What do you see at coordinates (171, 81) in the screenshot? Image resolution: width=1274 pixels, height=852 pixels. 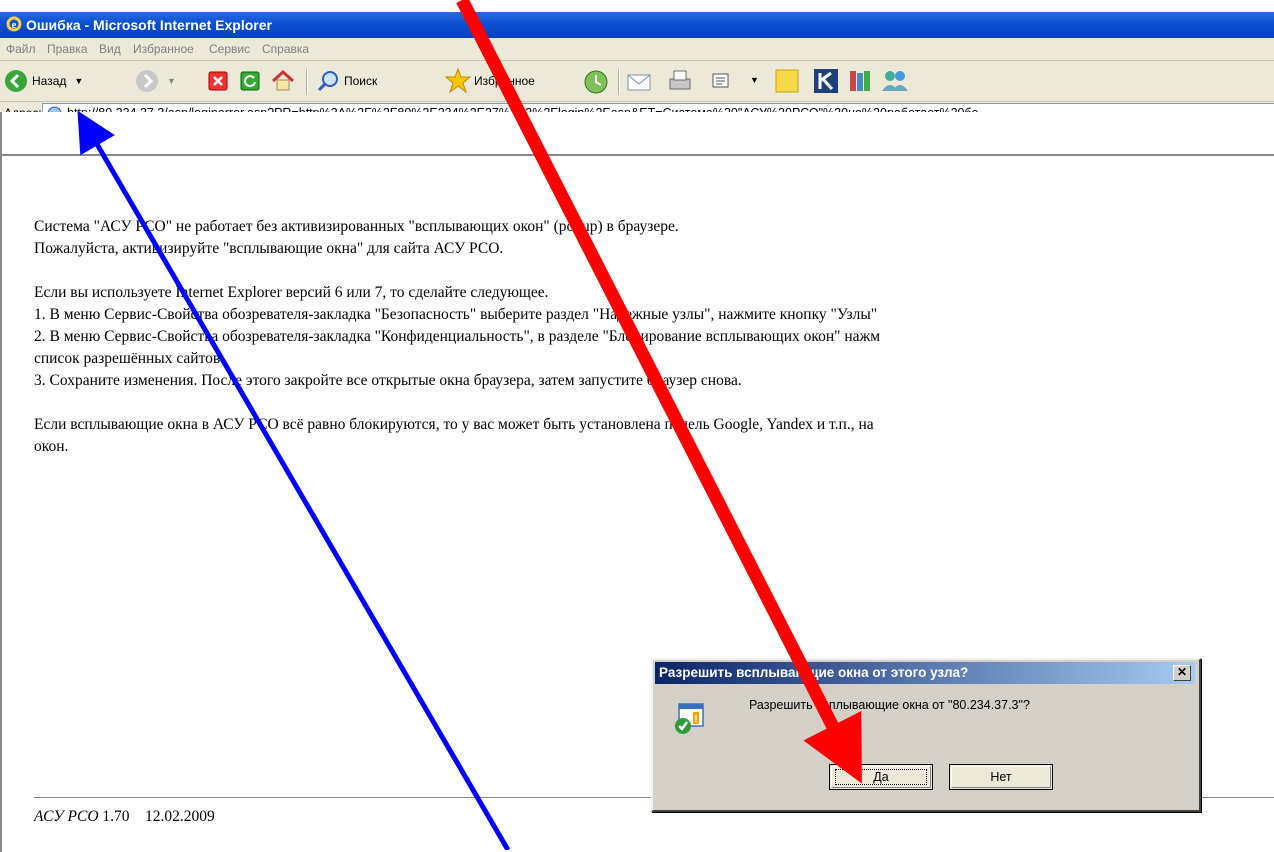 I see `forward-dropdown-icon: ▼` at bounding box center [171, 81].